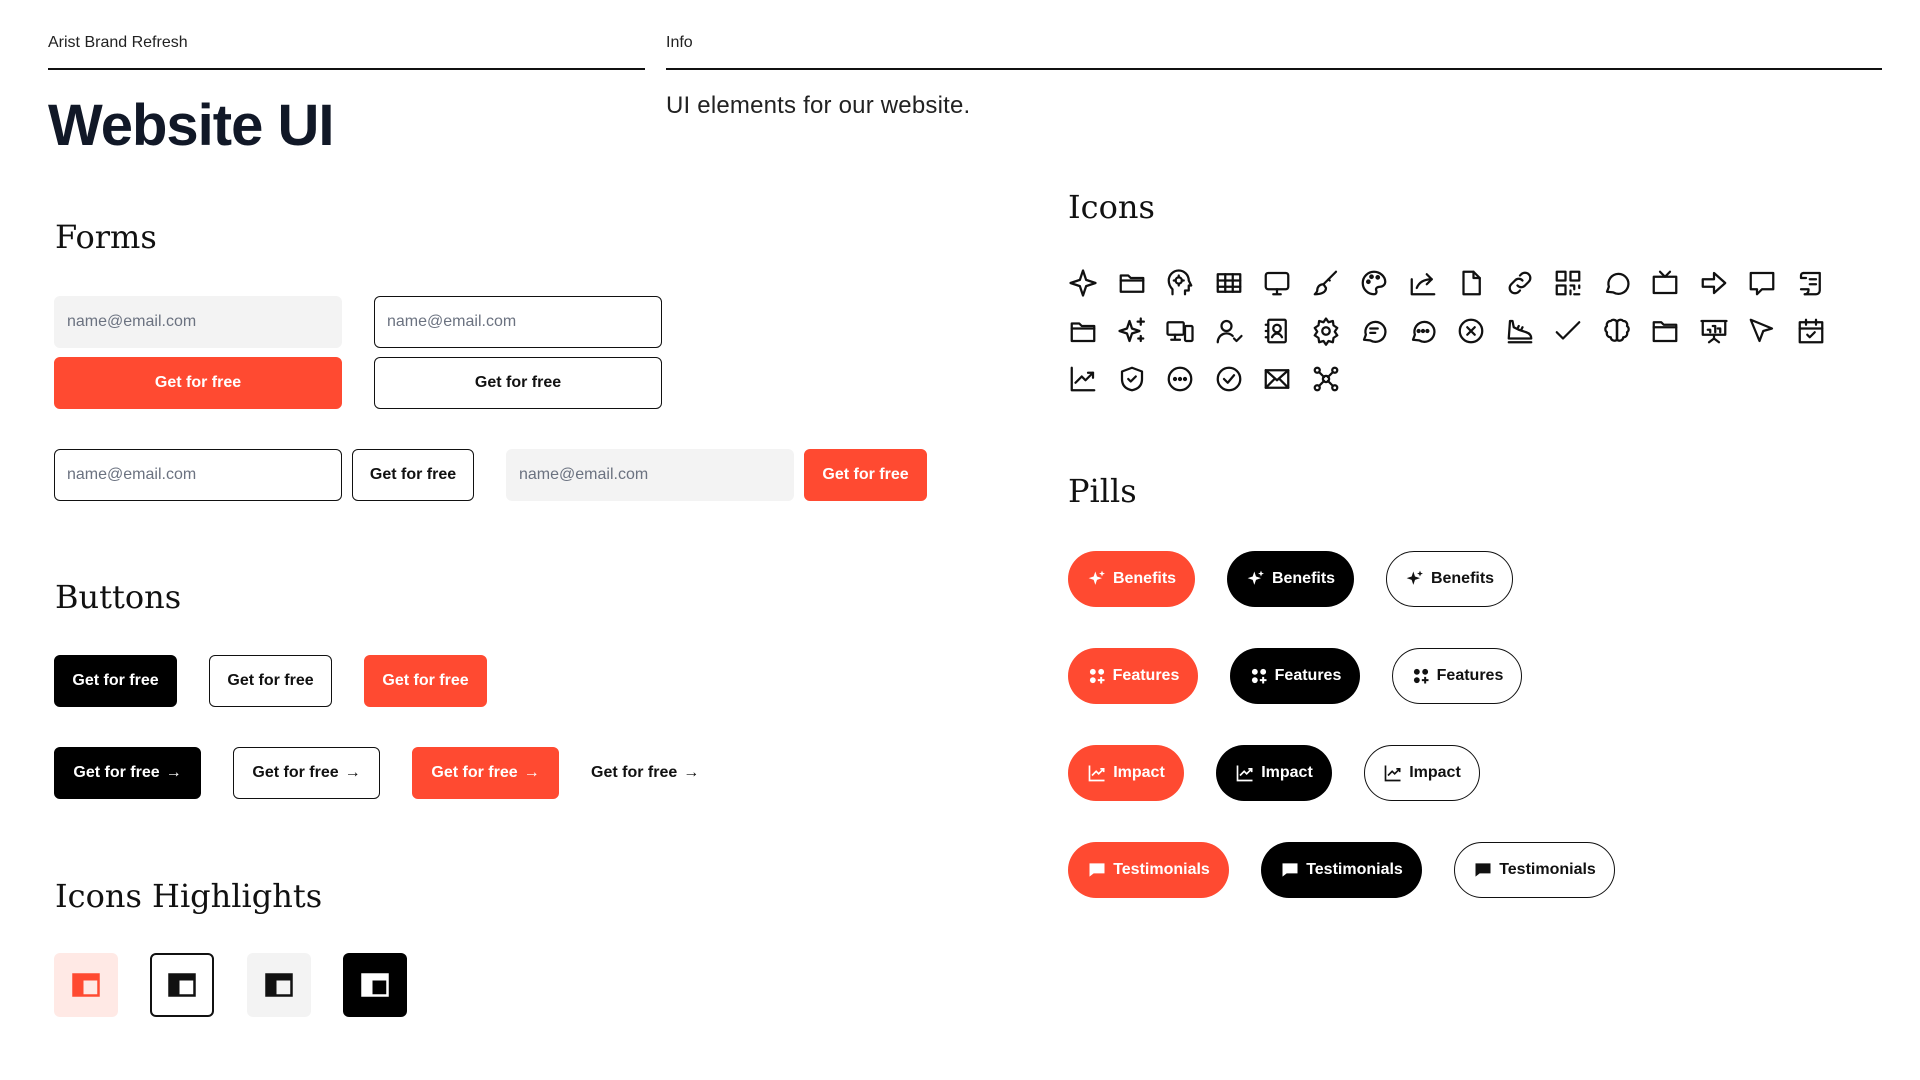 Image resolution: width=1920 pixels, height=1080 pixels. Describe the element at coordinates (1529, 340) in the screenshot. I see `sneaker-icon` at that location.